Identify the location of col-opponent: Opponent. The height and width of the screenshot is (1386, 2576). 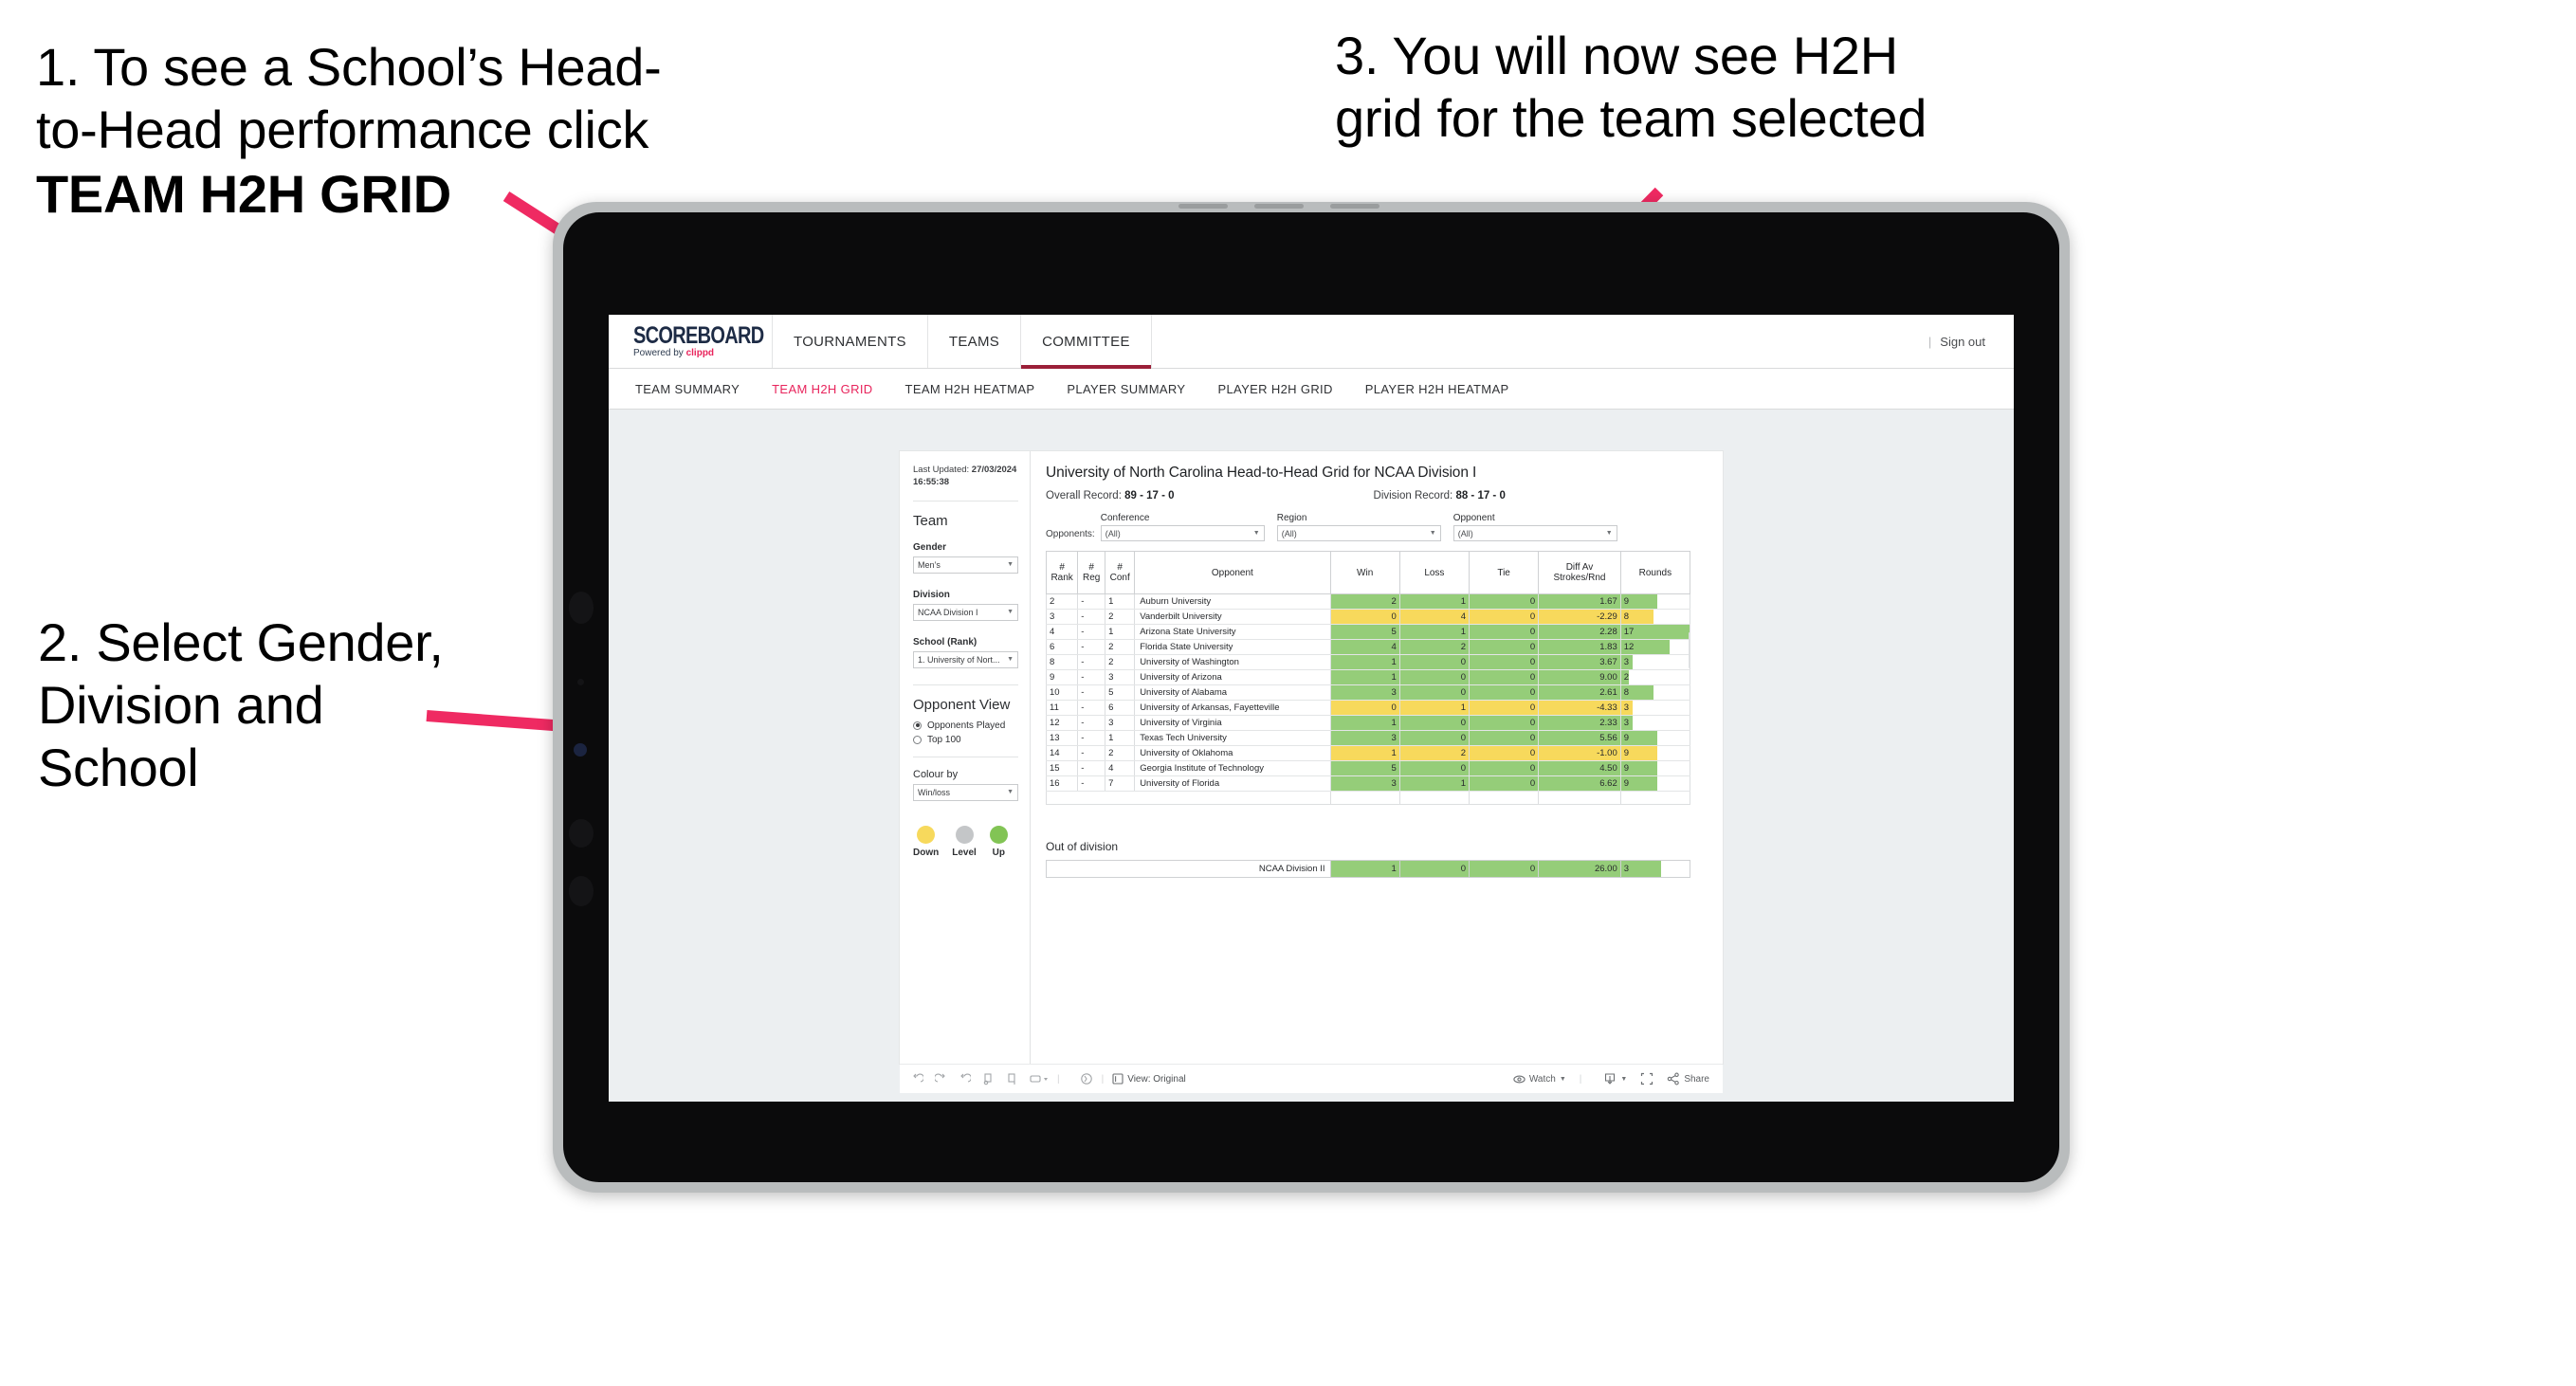
(1232, 572).